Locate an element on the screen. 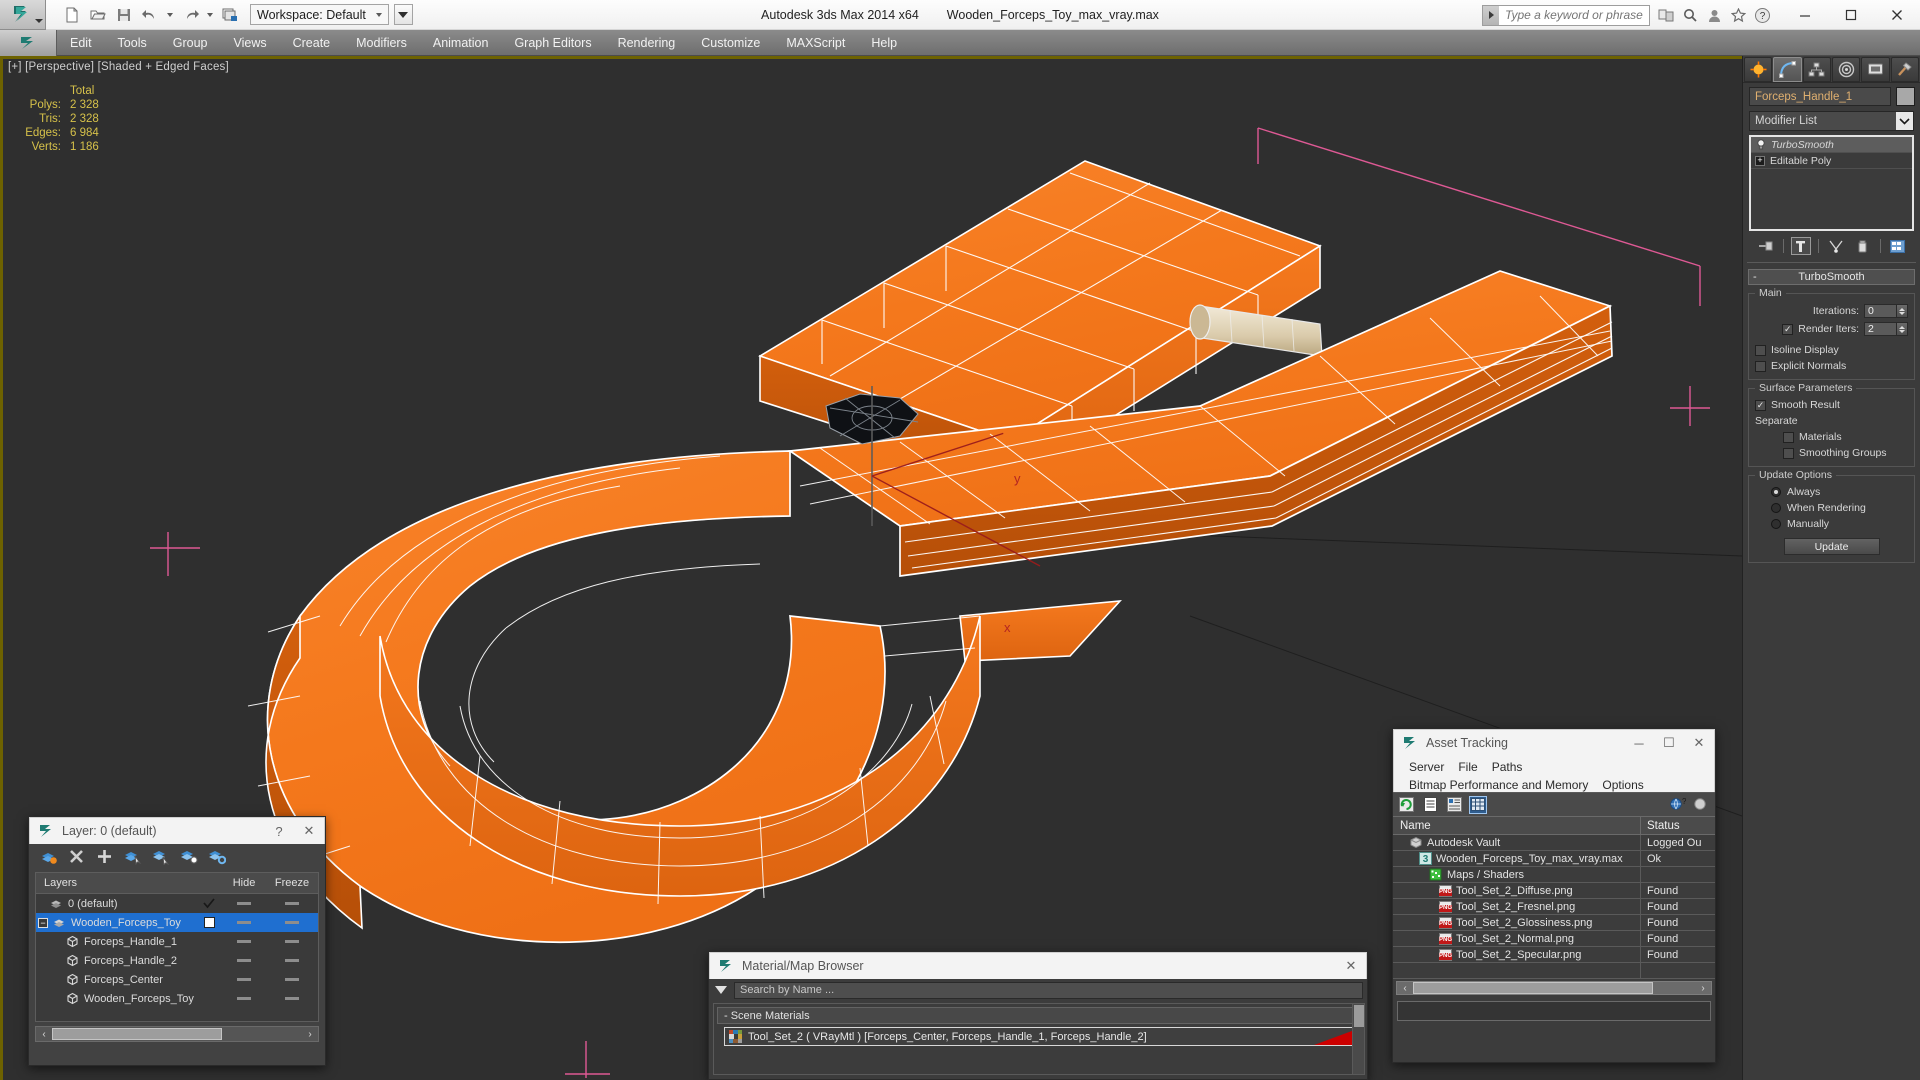  display-tab is located at coordinates (1875, 69).